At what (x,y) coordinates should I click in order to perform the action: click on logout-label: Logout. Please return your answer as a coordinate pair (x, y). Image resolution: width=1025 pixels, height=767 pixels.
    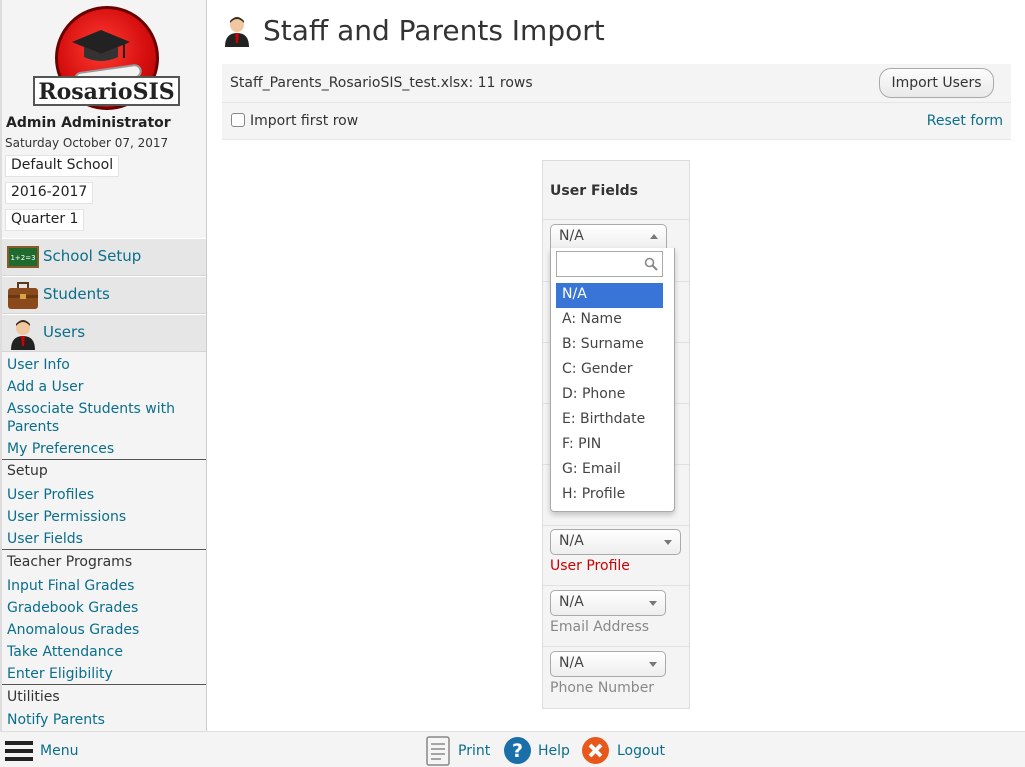
    Looking at the image, I should click on (641, 751).